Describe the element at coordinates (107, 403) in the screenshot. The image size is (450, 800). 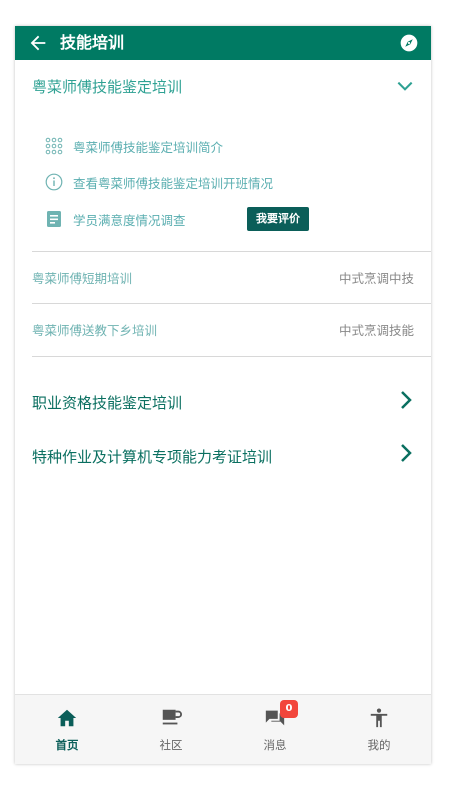
I see `menu-item-qualification: 职业资格技能鉴定培训` at that location.